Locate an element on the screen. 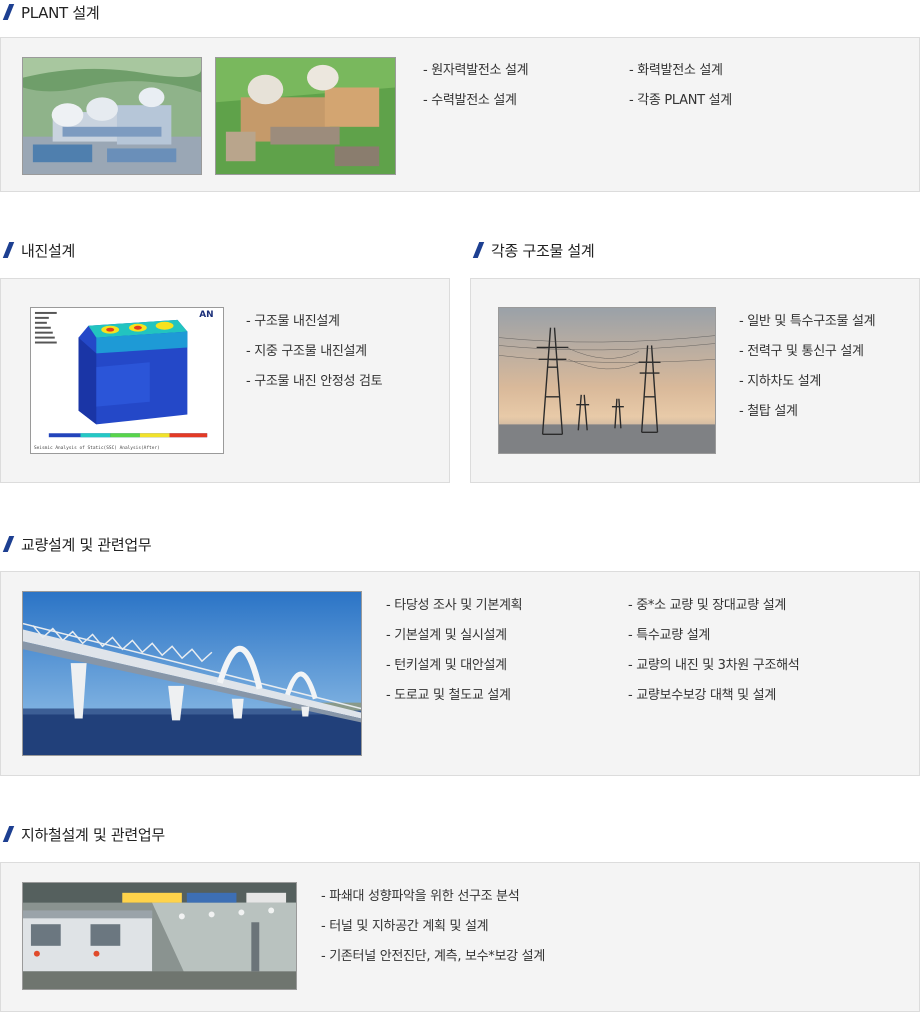 Image resolution: width=920 pixels, height=1030 pixels. section-heading-seismic: 내진설계 is located at coordinates (37, 250).